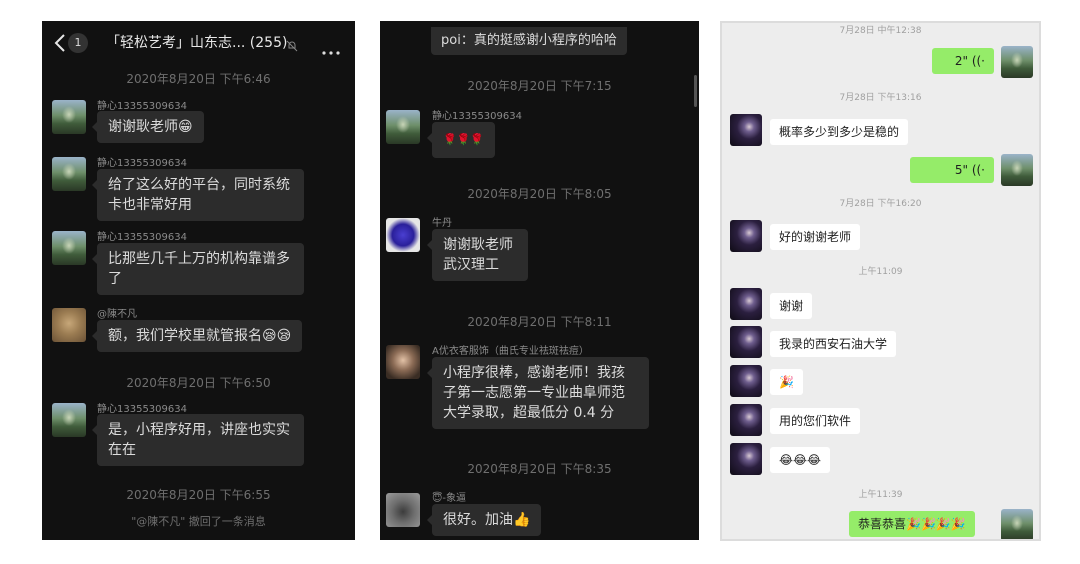 Image resolution: width=1080 pixels, height=564 pixels. What do you see at coordinates (791, 306) in the screenshot?
I see `message-bubble: 谢谢` at bounding box center [791, 306].